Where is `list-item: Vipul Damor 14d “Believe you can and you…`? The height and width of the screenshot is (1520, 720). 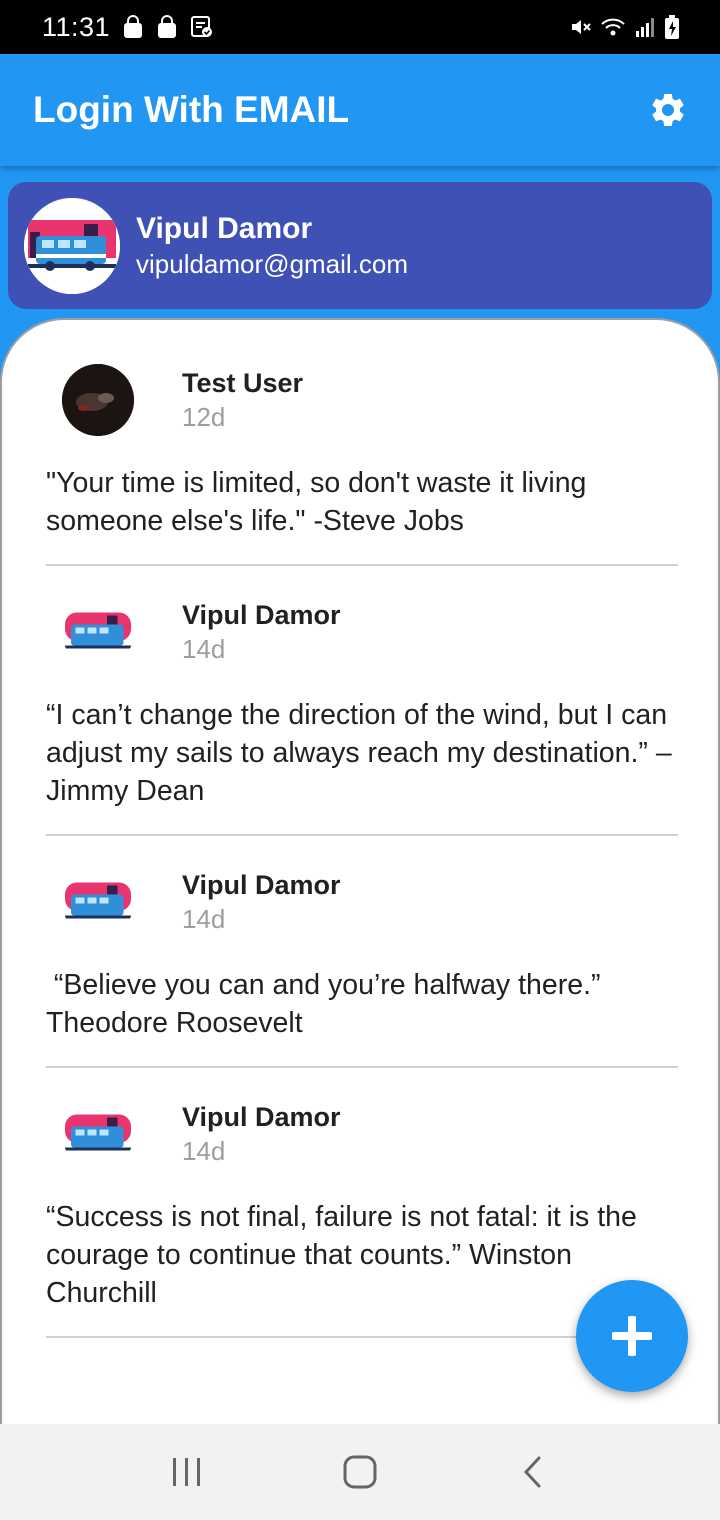 list-item: Vipul Damor 14d “Believe you can and you… is located at coordinates (362, 967).